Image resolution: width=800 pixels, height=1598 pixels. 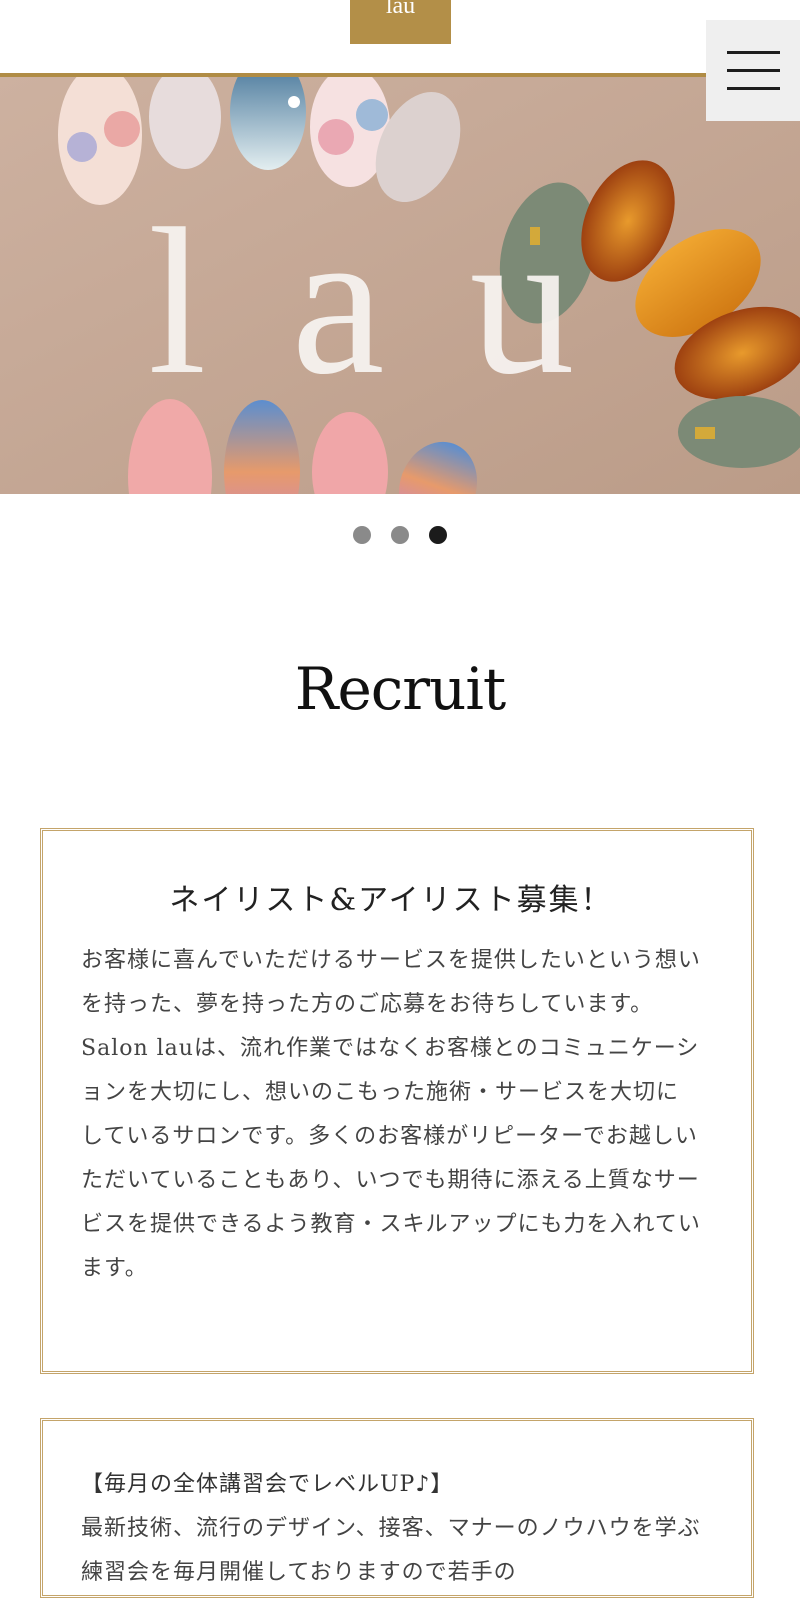 What do you see at coordinates (404, 302) in the screenshot?
I see `hero-image-text: lau` at bounding box center [404, 302].